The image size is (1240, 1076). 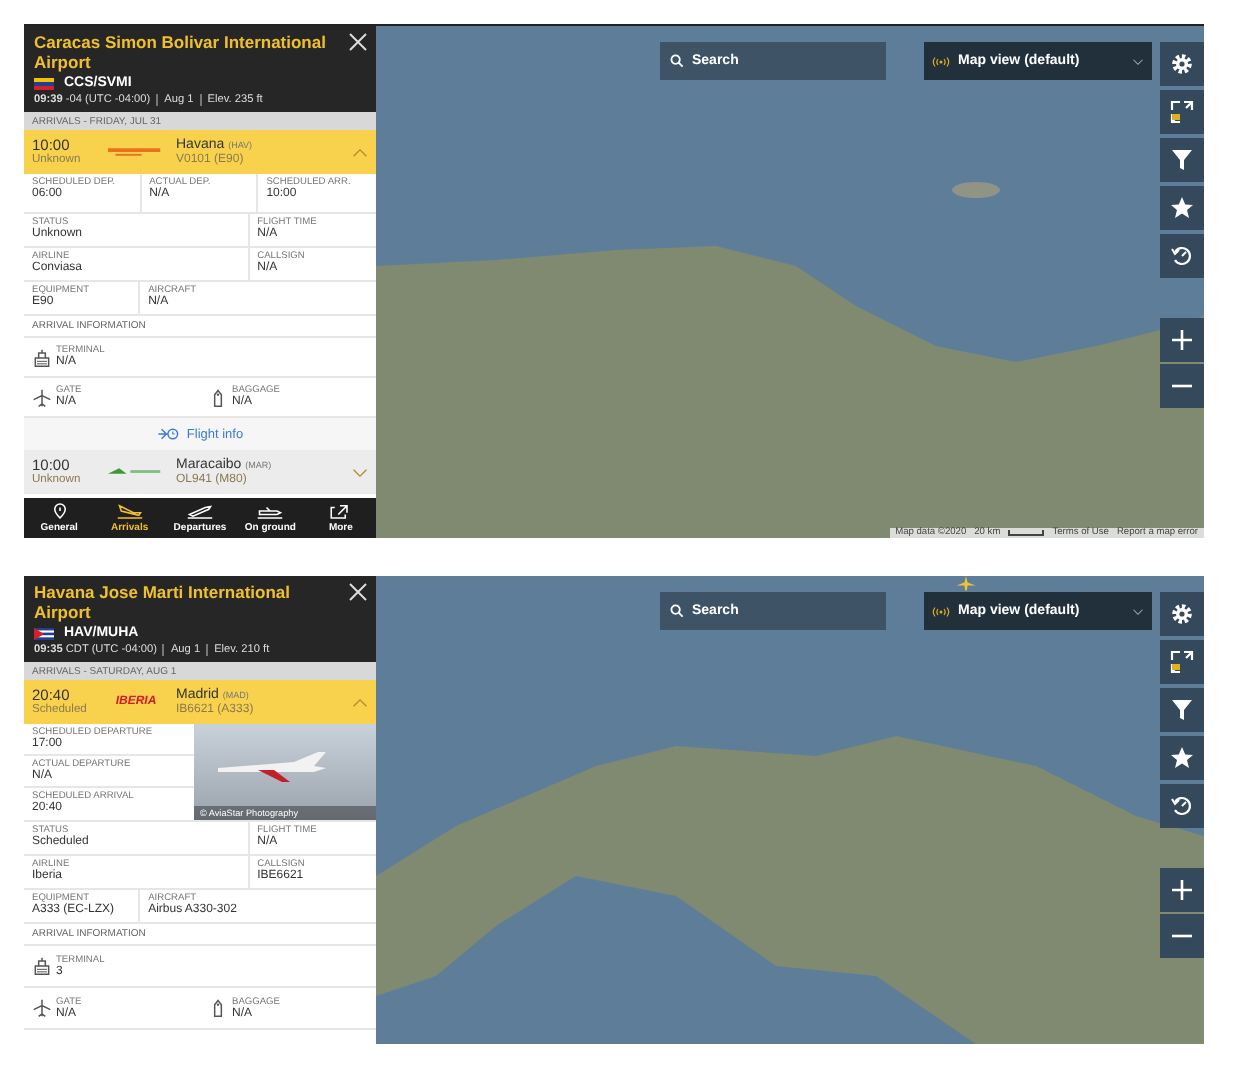 What do you see at coordinates (181, 52) in the screenshot?
I see `airport-name: Caracas Simon Bolivar International Airport` at bounding box center [181, 52].